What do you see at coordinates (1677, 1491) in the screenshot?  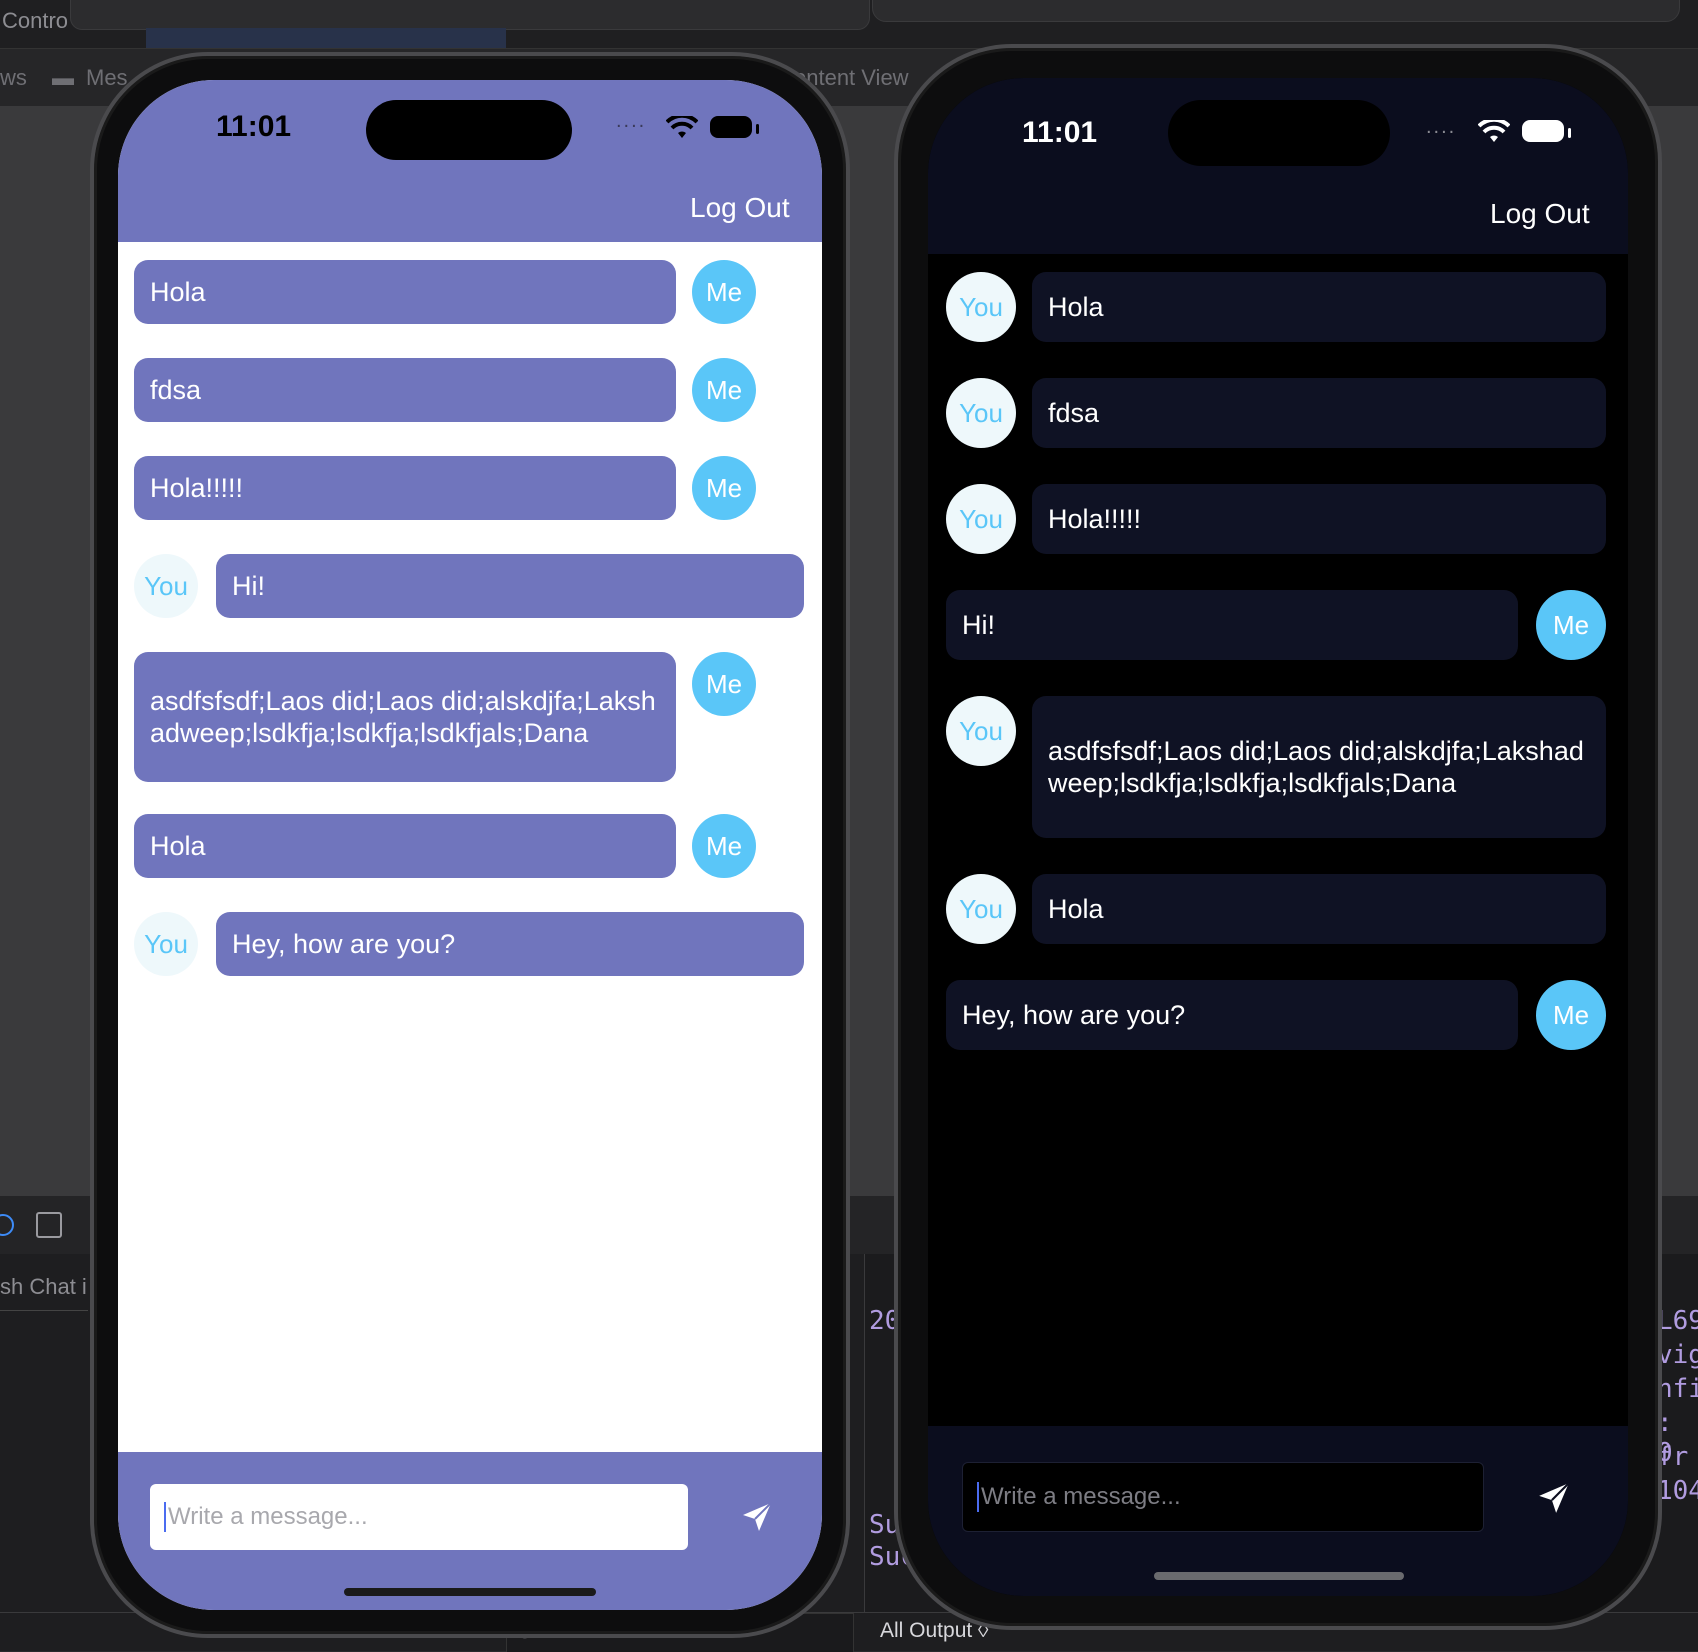 I see `console-line: 104` at bounding box center [1677, 1491].